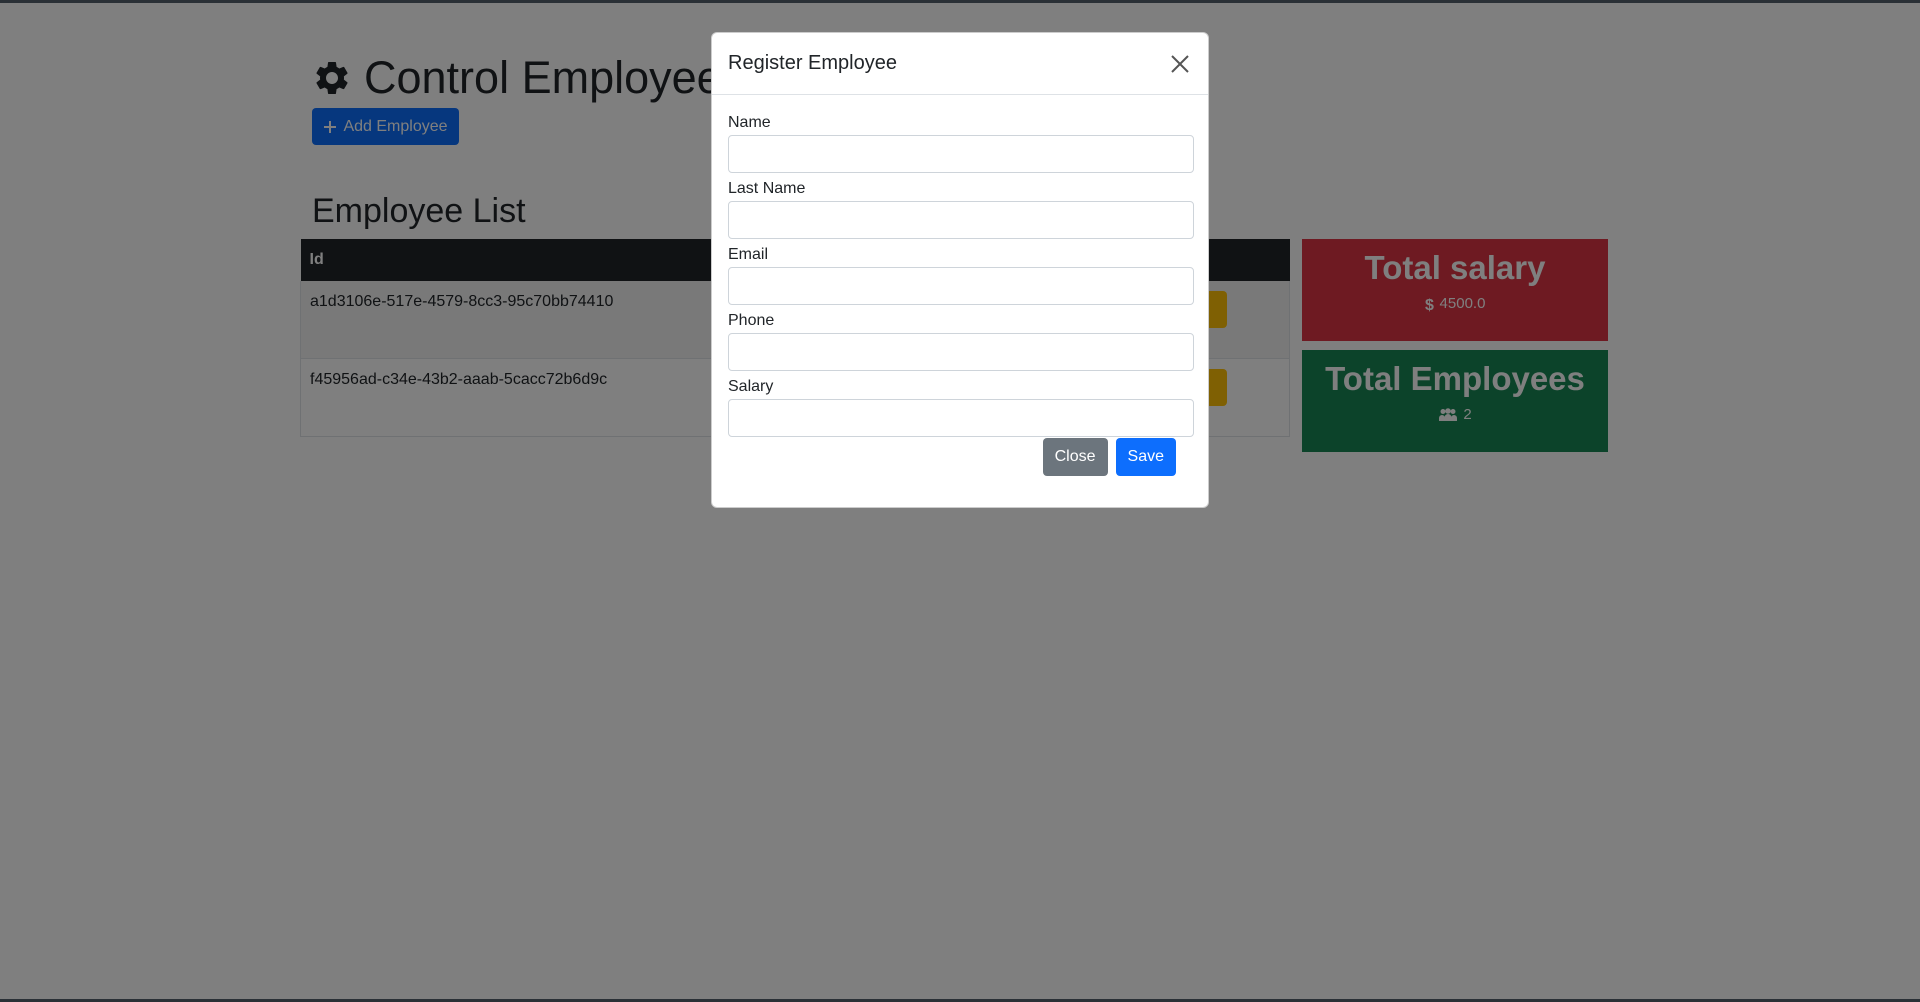 The height and width of the screenshot is (1002, 1920). I want to click on modal-body: Name Last Name Email Phone Salary, so click(960, 266).